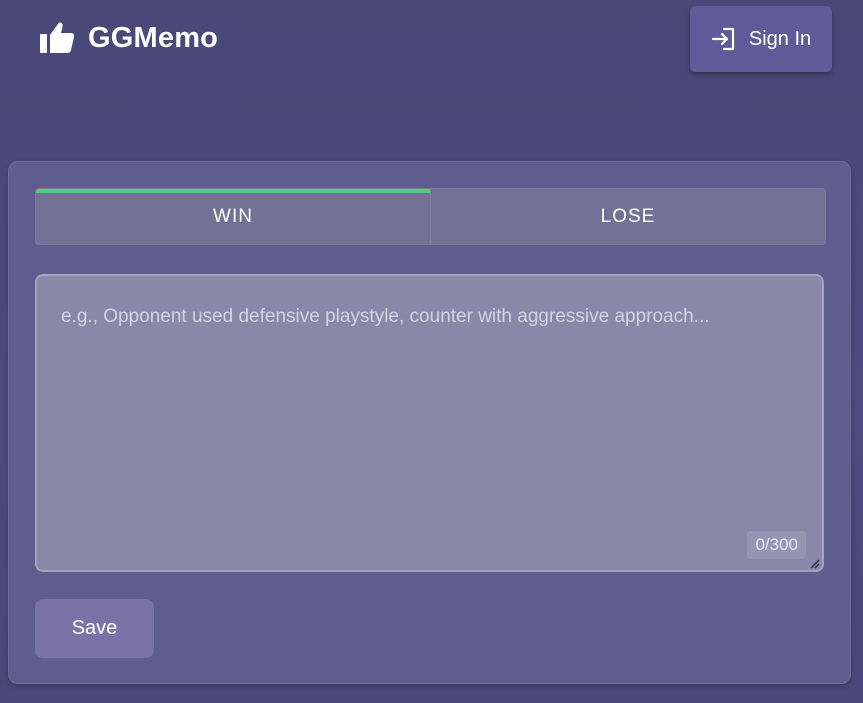 The width and height of the screenshot is (863, 703). I want to click on thumbs-up-icon, so click(57, 38).